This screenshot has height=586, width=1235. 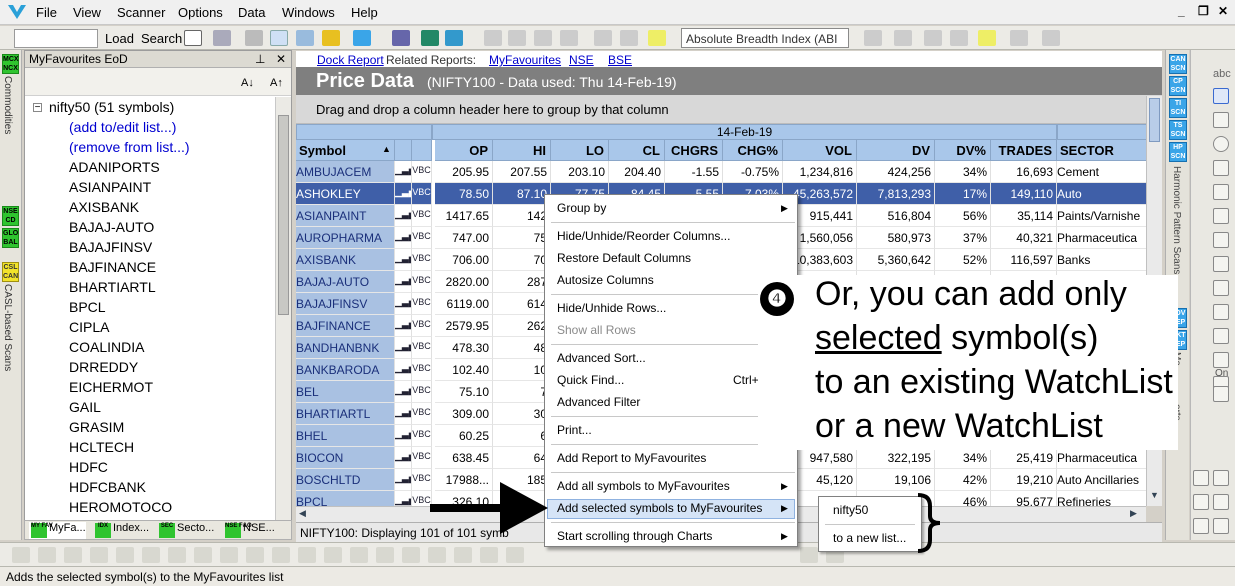 What do you see at coordinates (112, 287) in the screenshot?
I see `tree-item: BHARTIARTL` at bounding box center [112, 287].